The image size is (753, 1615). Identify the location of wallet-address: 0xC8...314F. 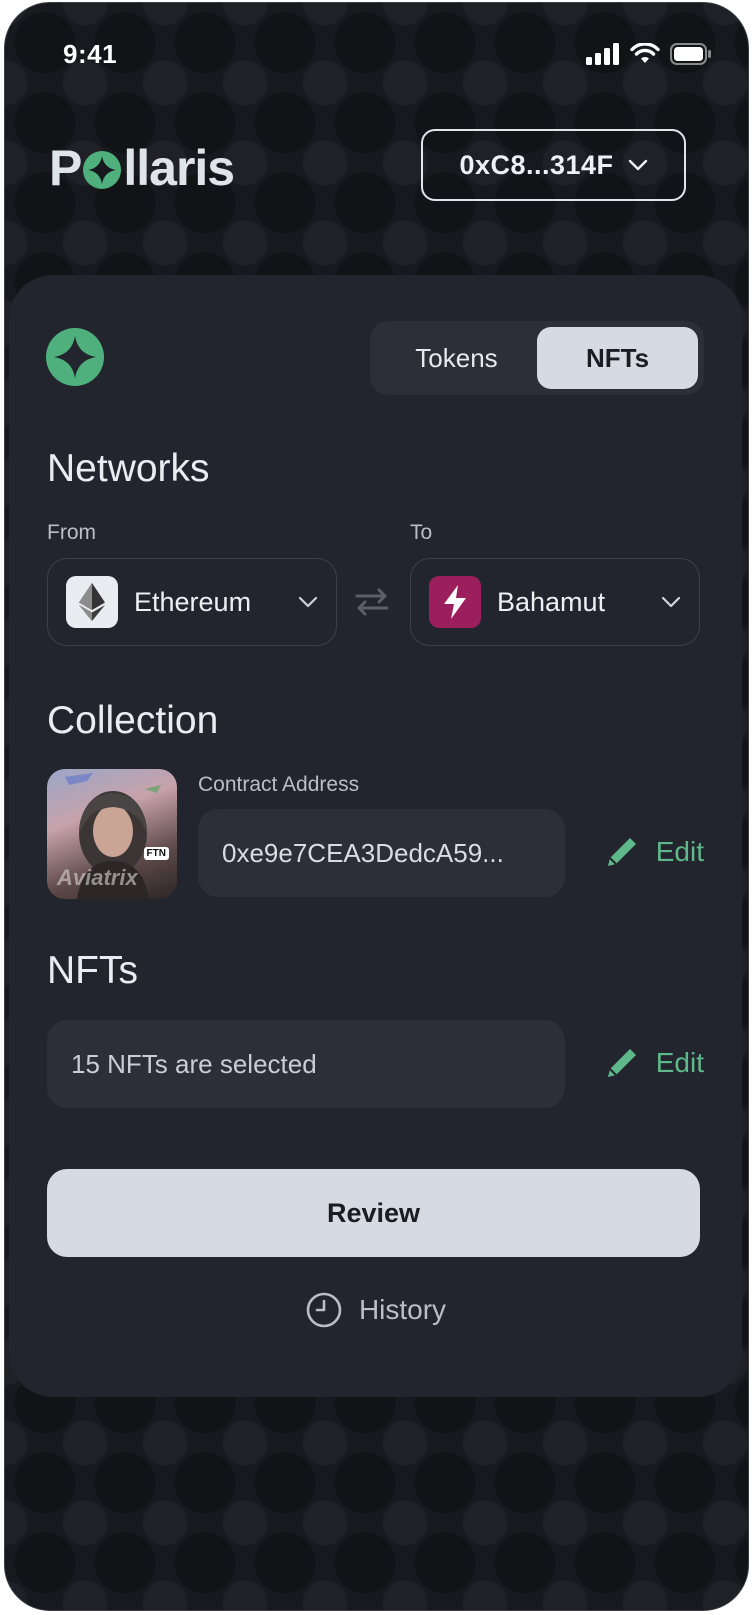
(536, 164).